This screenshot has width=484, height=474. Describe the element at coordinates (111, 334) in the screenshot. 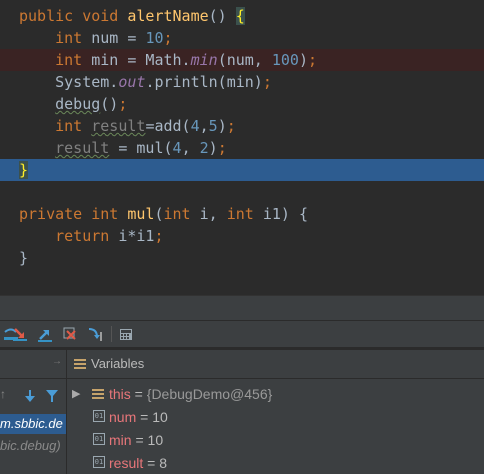

I see `toolbar-separator` at that location.